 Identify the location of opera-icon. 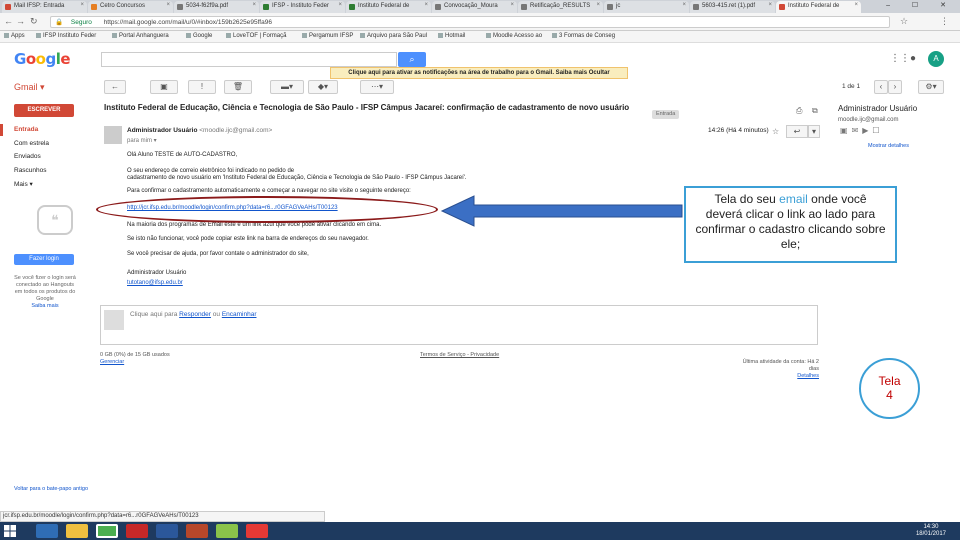
(137, 531).